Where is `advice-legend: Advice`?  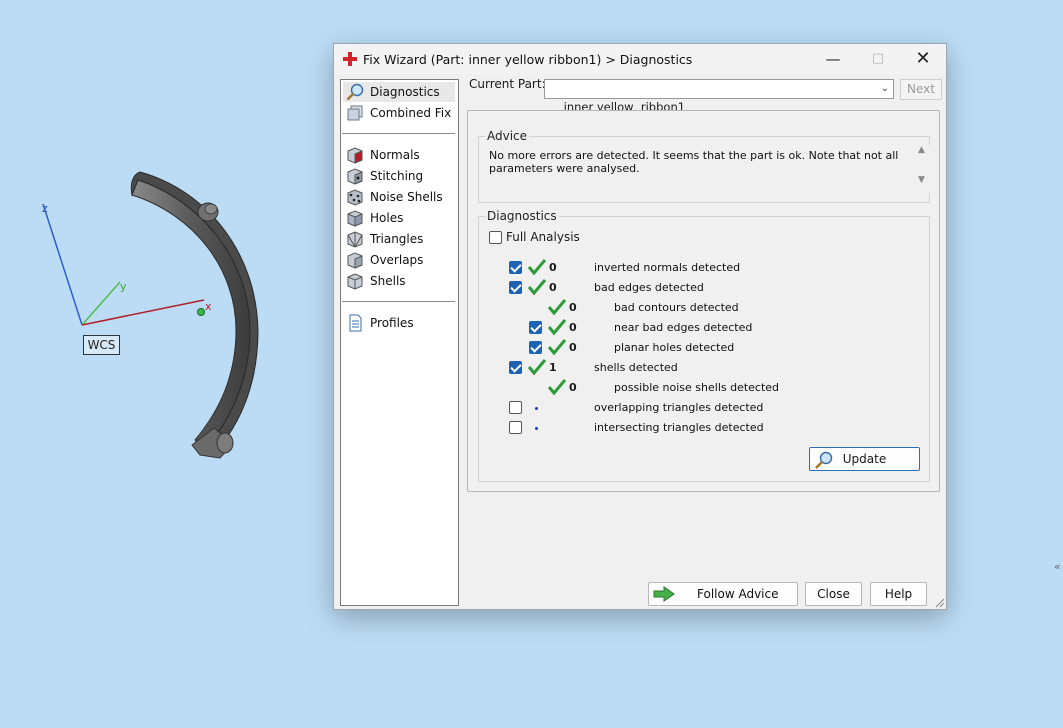 advice-legend: Advice is located at coordinates (507, 136).